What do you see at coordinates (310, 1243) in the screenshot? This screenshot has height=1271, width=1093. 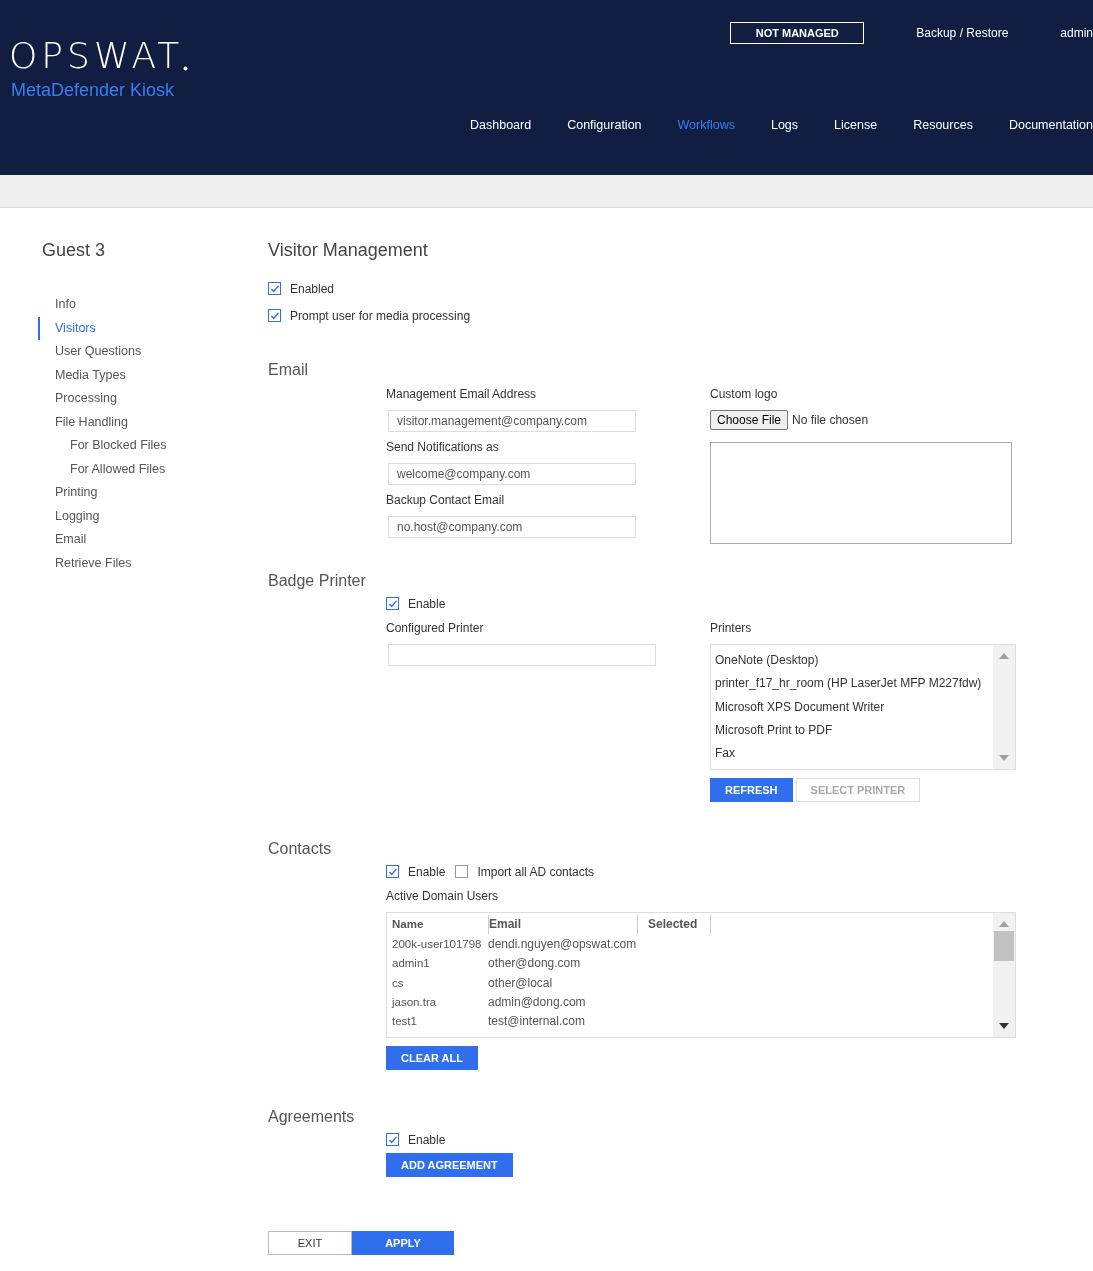 I see `footer-button: EXIT` at bounding box center [310, 1243].